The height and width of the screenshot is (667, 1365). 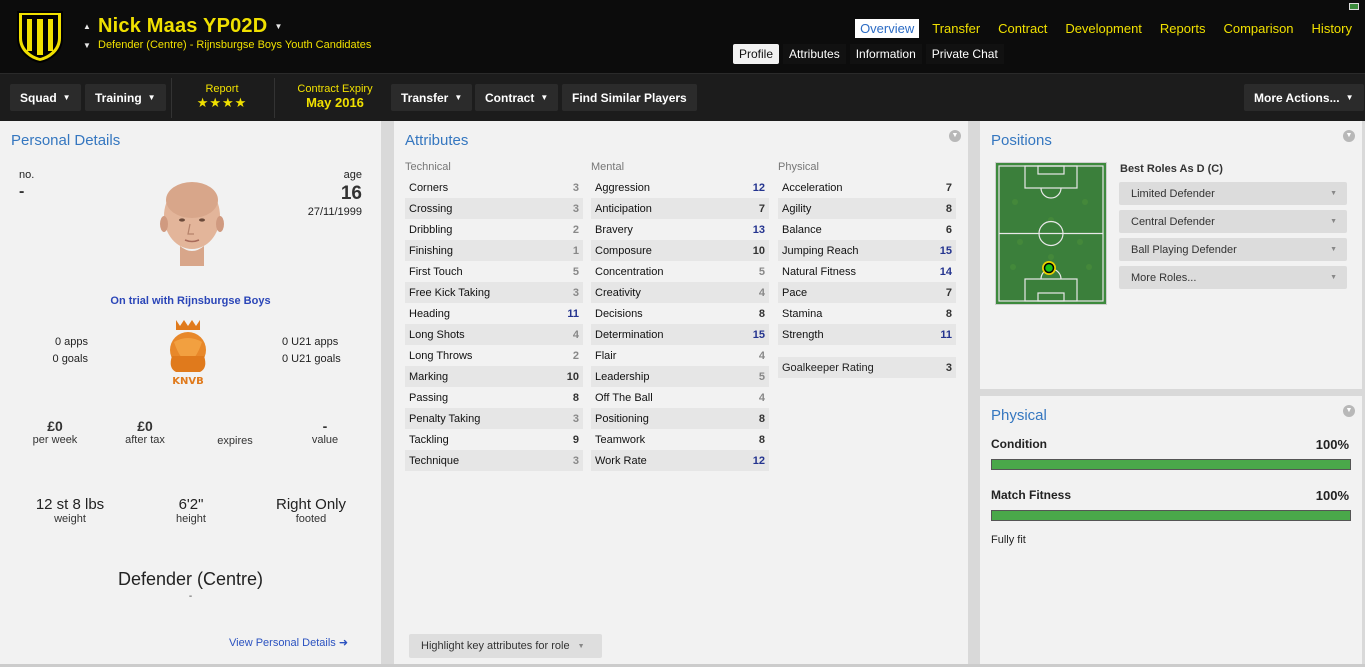 I want to click on attribute-row: Strength 11, so click(x=867, y=334).